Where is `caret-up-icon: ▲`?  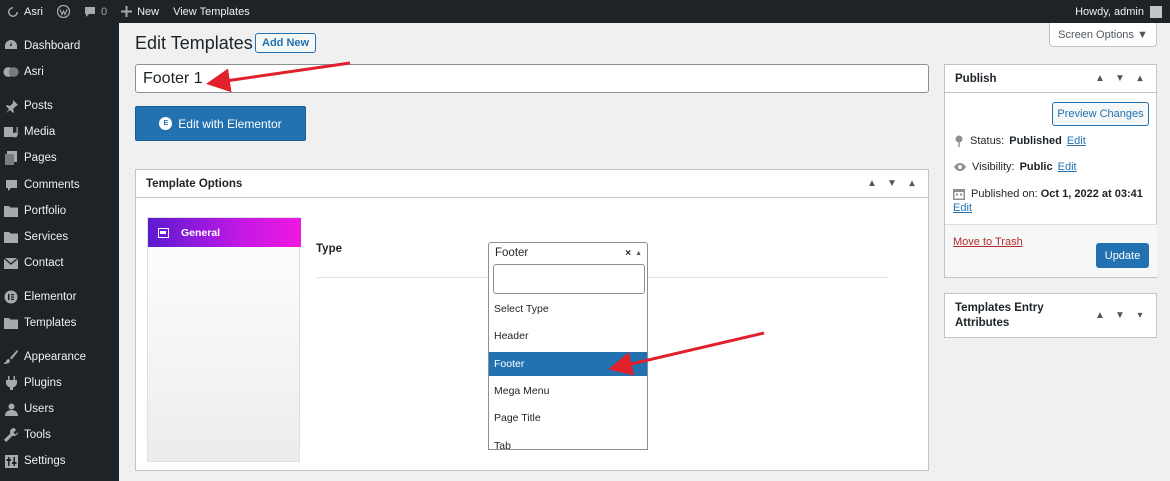
caret-up-icon: ▲ is located at coordinates (638, 253).